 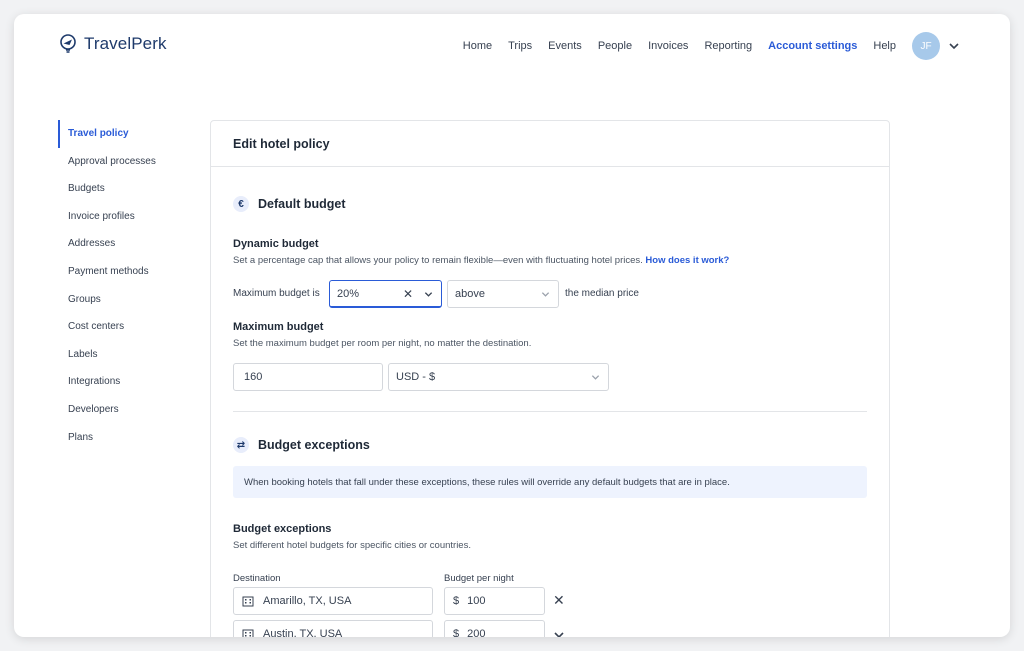 What do you see at coordinates (498, 377) in the screenshot?
I see `currency-select: USD - $` at bounding box center [498, 377].